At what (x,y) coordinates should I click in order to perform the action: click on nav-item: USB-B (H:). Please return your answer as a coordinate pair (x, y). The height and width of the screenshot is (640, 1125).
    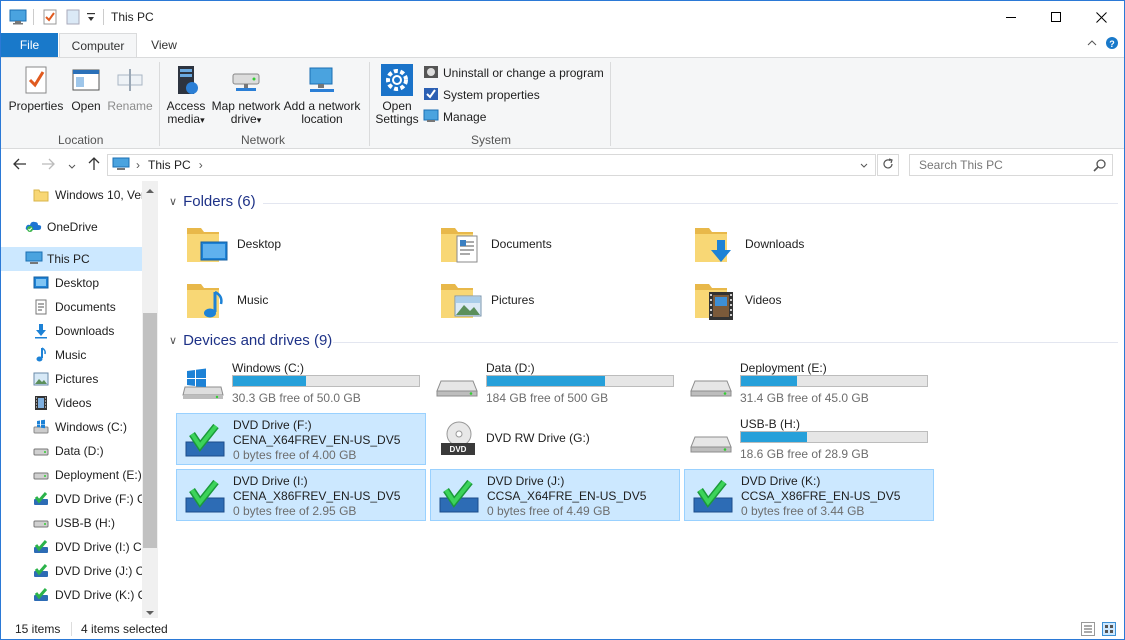
    Looking at the image, I should click on (71, 523).